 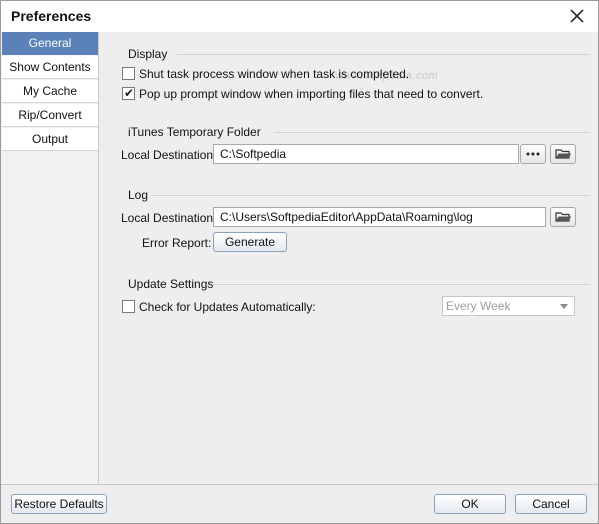 What do you see at coordinates (177, 243) in the screenshot?
I see `error-report-label: Error Report:` at bounding box center [177, 243].